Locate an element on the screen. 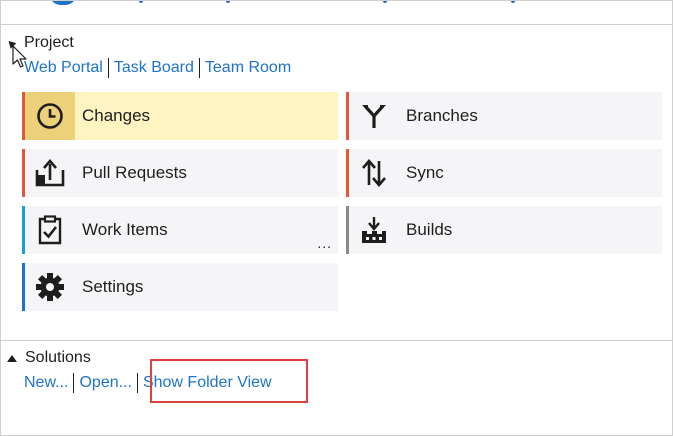 Image resolution: width=673 pixels, height=436 pixels. pull-request-icon is located at coordinates (50, 173).